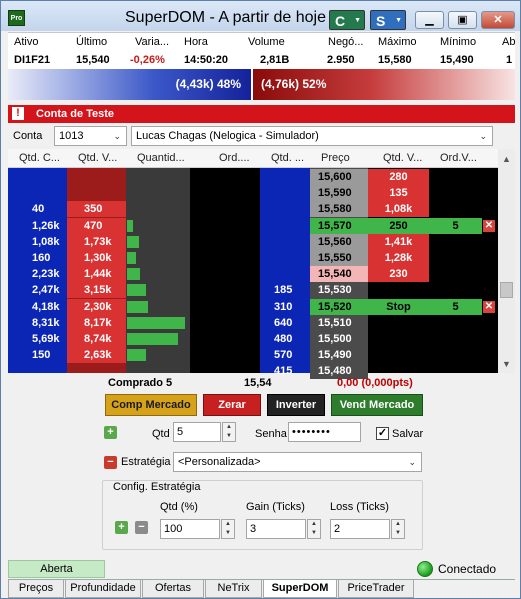 The width and height of the screenshot is (521, 599). I want to click on qty-pct-stepper: ▲ ▼, so click(228, 529).